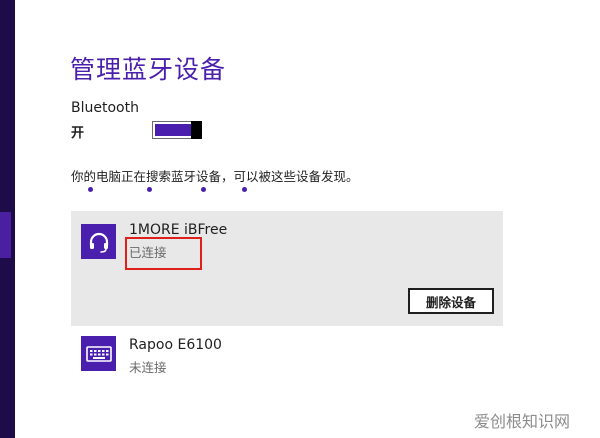 The height and width of the screenshot is (438, 600). Describe the element at coordinates (98, 241) in the screenshot. I see `headset-icon` at that location.